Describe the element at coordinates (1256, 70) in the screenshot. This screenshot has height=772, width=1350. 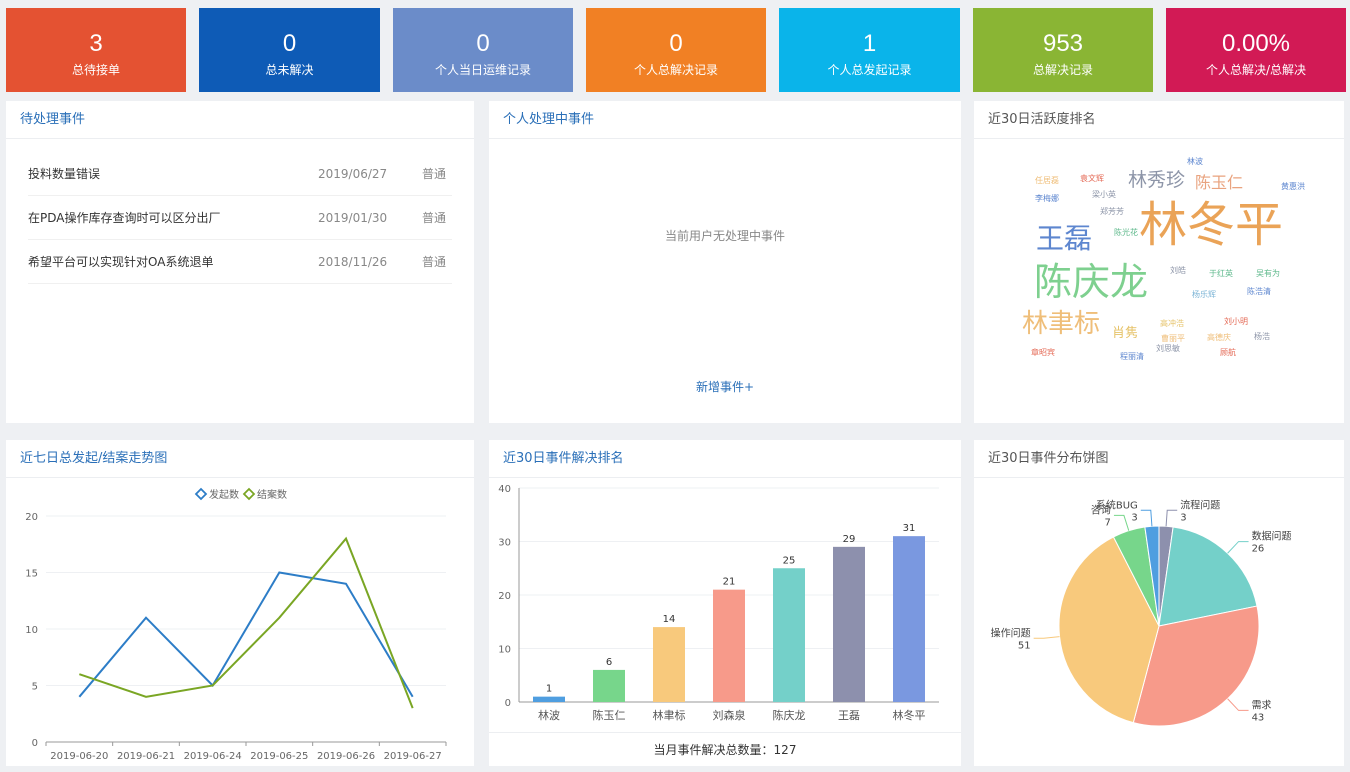
I see `stat-label: 个人总解决/总解决` at that location.